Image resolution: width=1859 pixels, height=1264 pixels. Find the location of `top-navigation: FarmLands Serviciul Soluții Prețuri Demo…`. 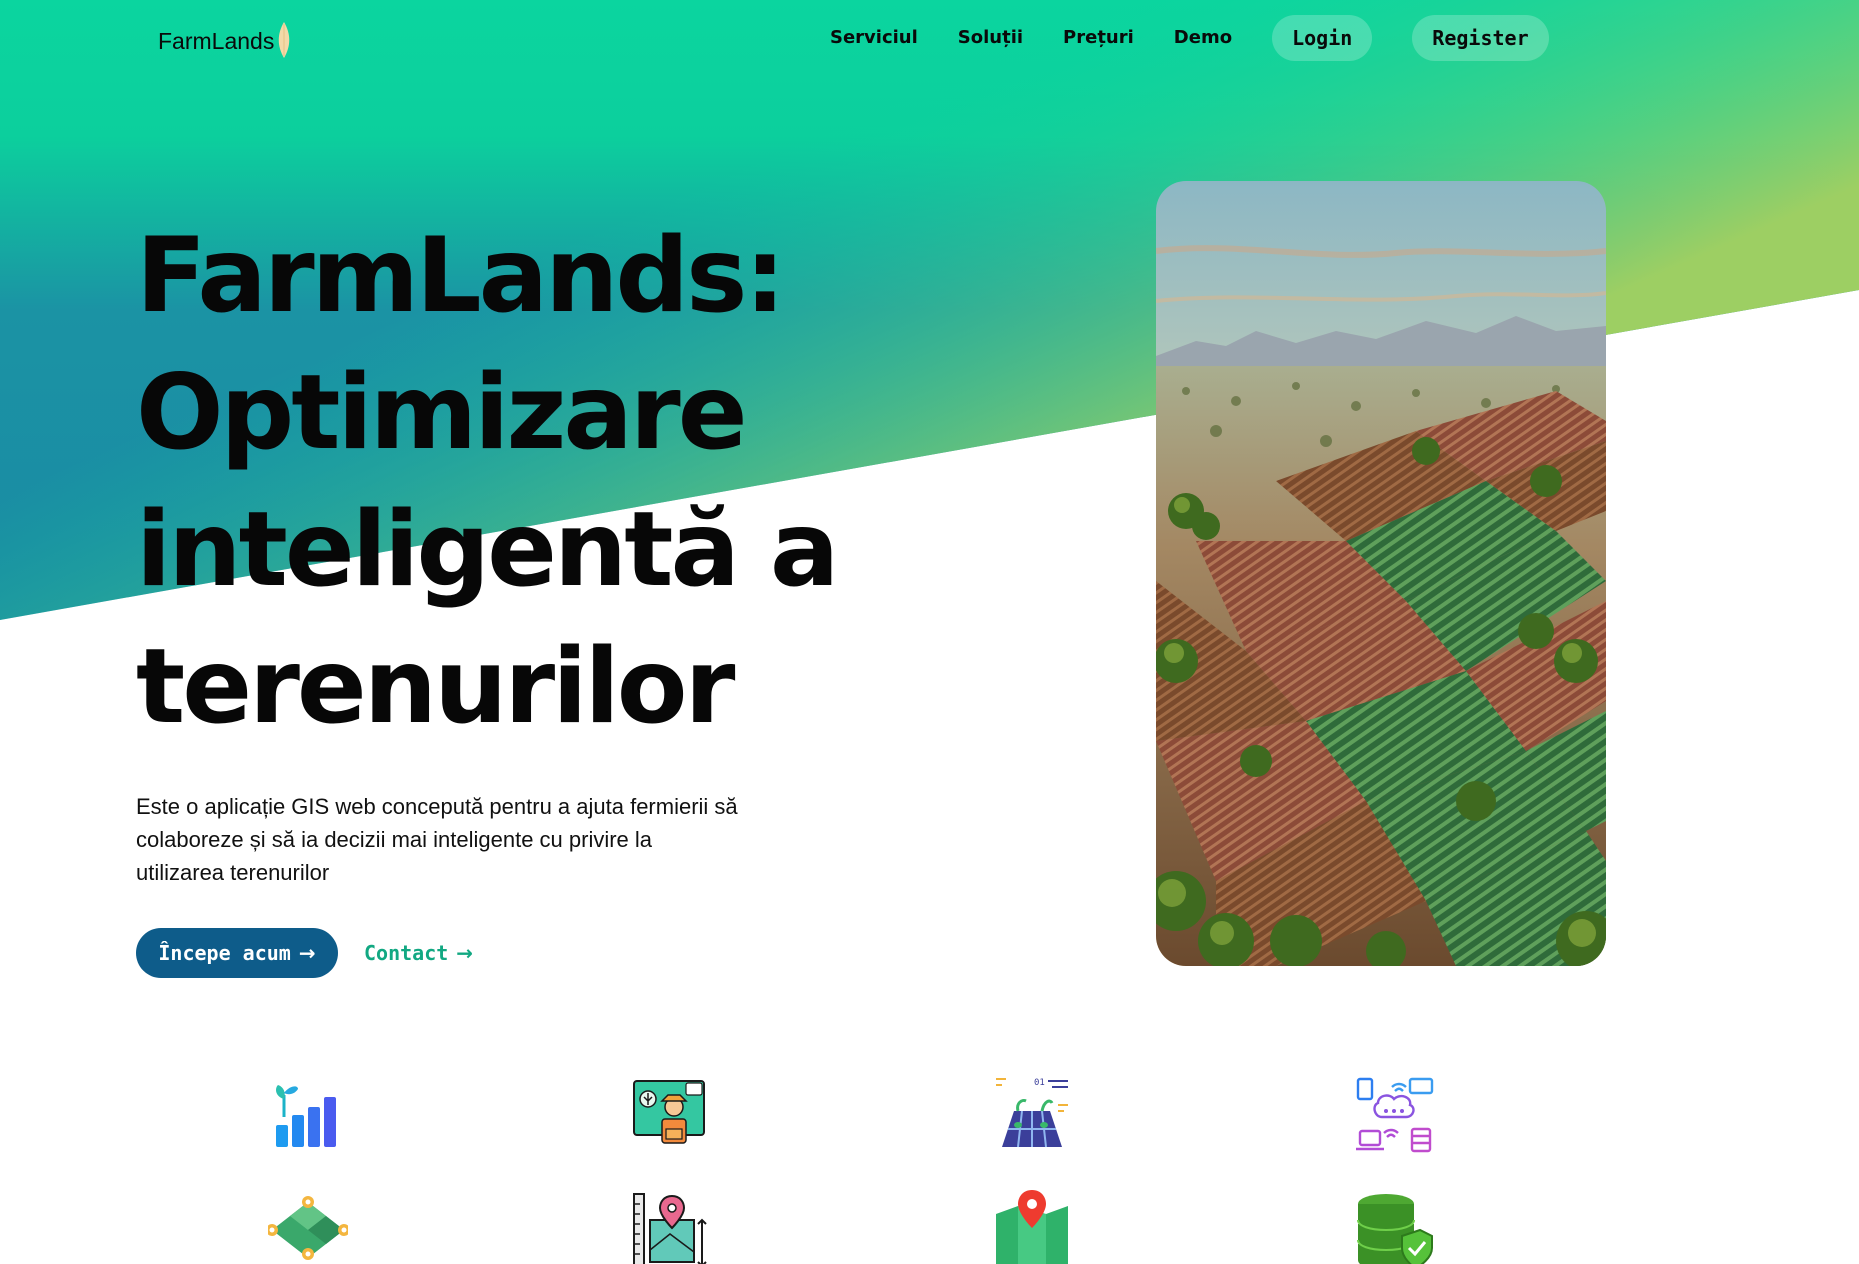

top-navigation: FarmLands Serviciul Soluții Prețuri Demo… is located at coordinates (929, 38).